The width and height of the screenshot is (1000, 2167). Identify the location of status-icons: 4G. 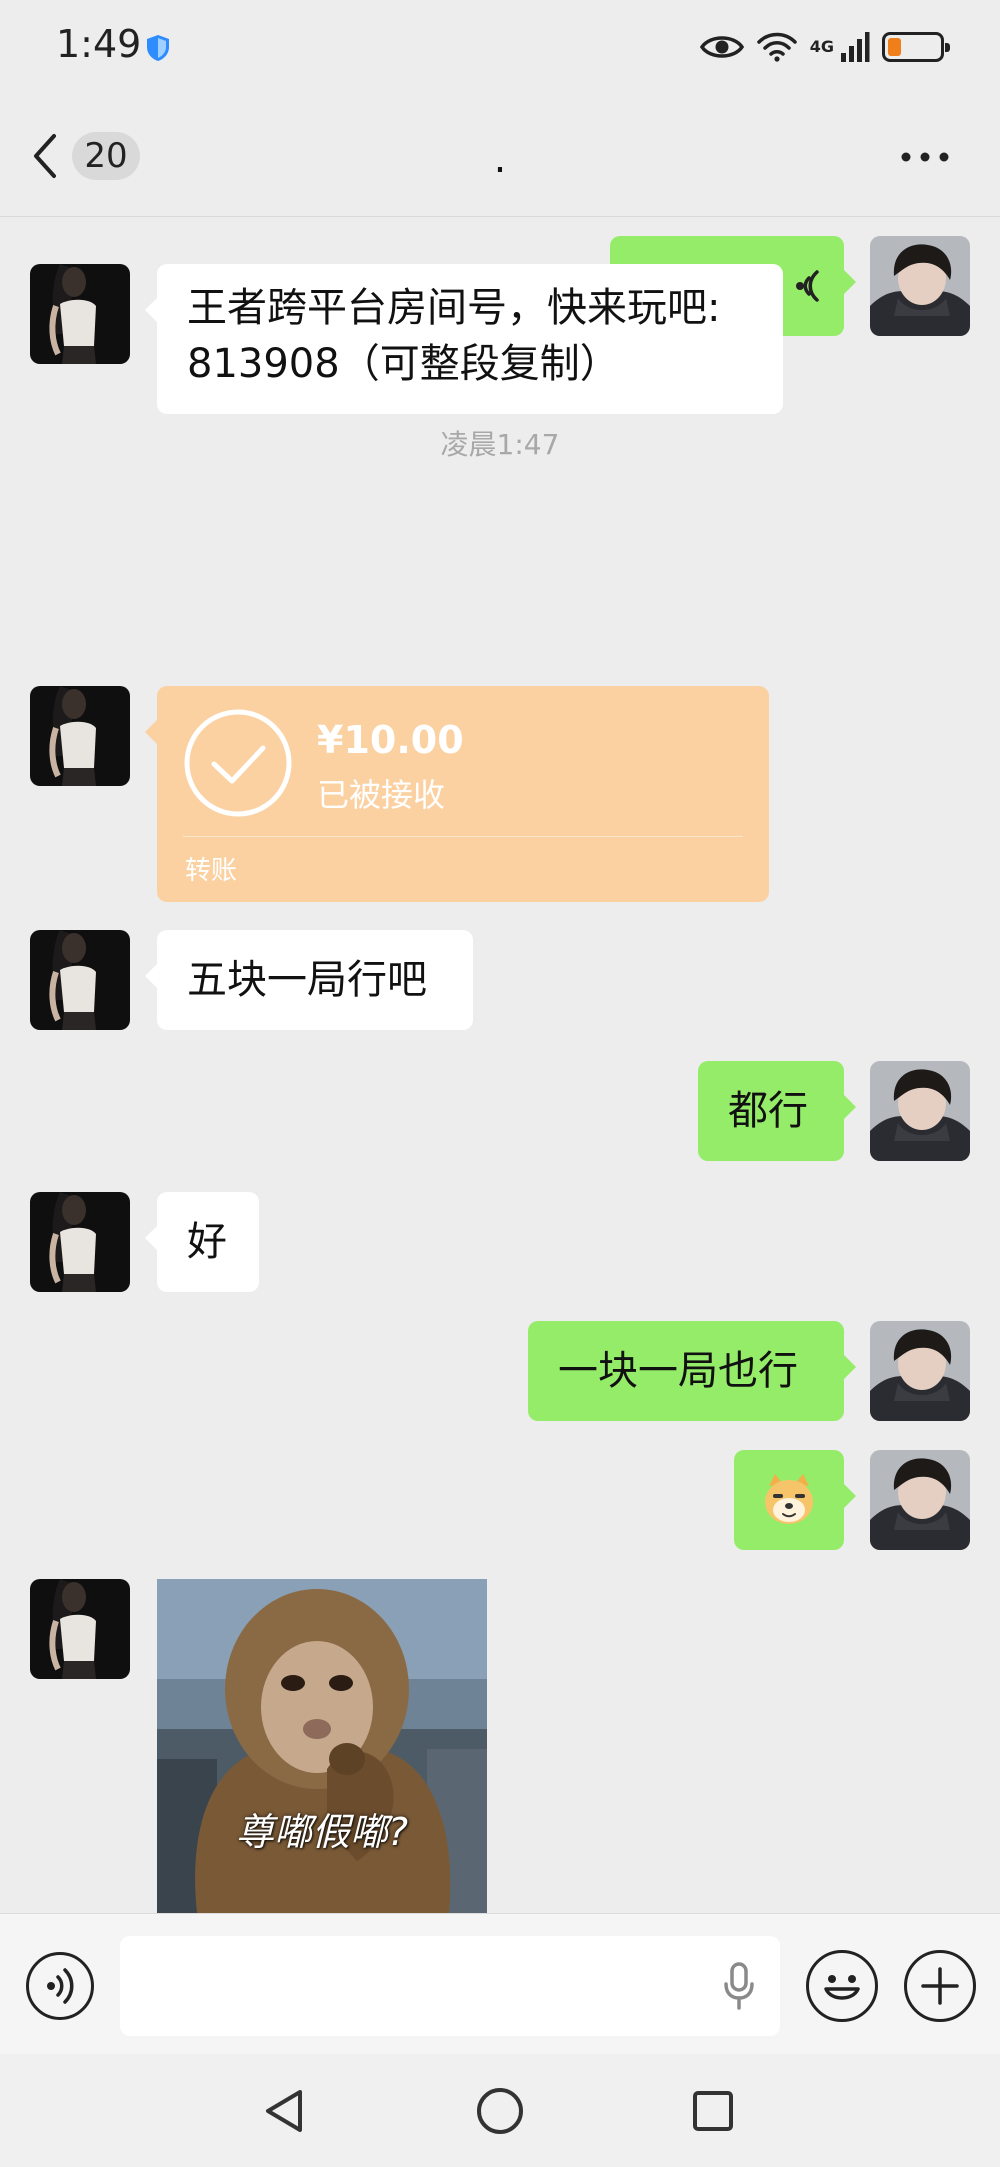
(824, 47).